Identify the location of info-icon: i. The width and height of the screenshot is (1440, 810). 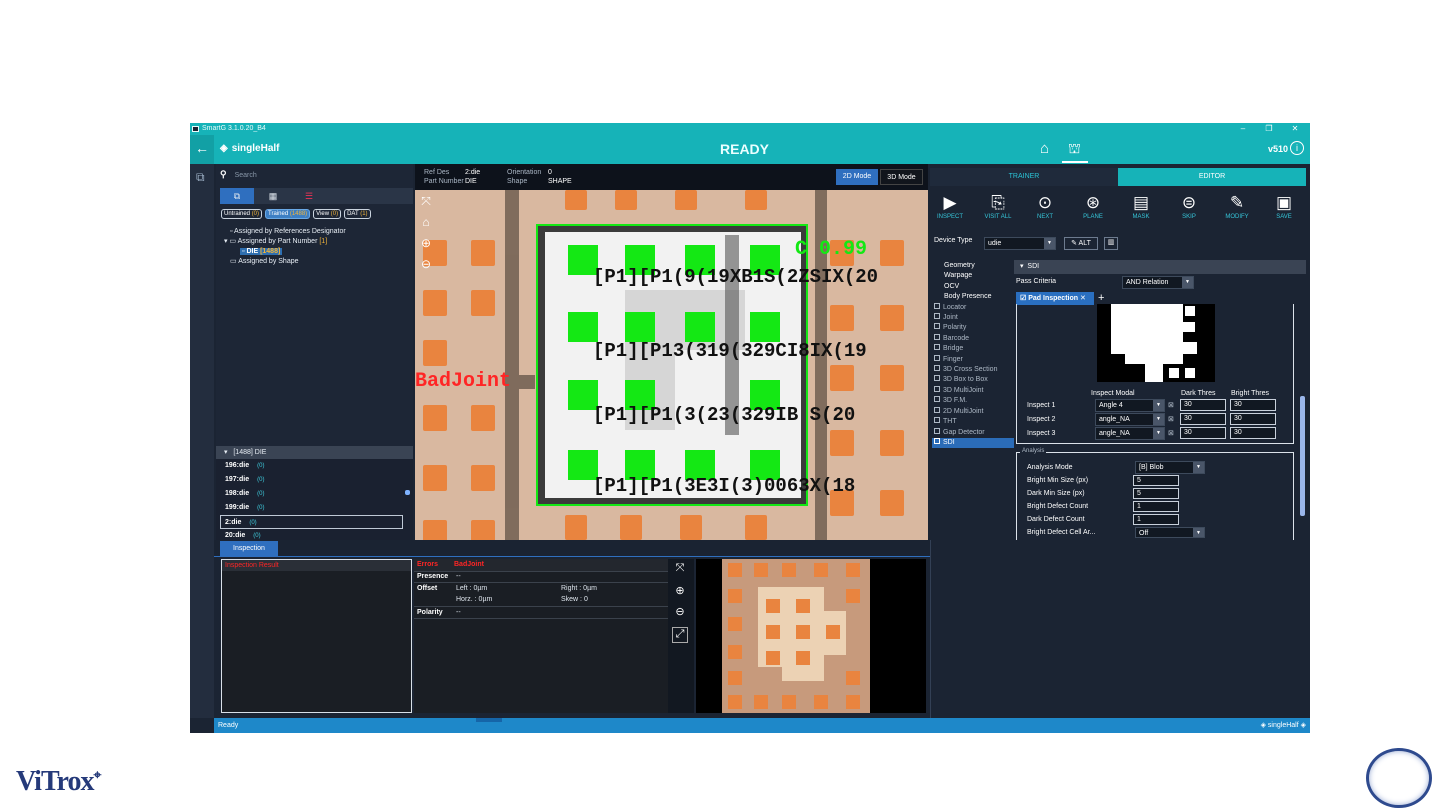
(1297, 148).